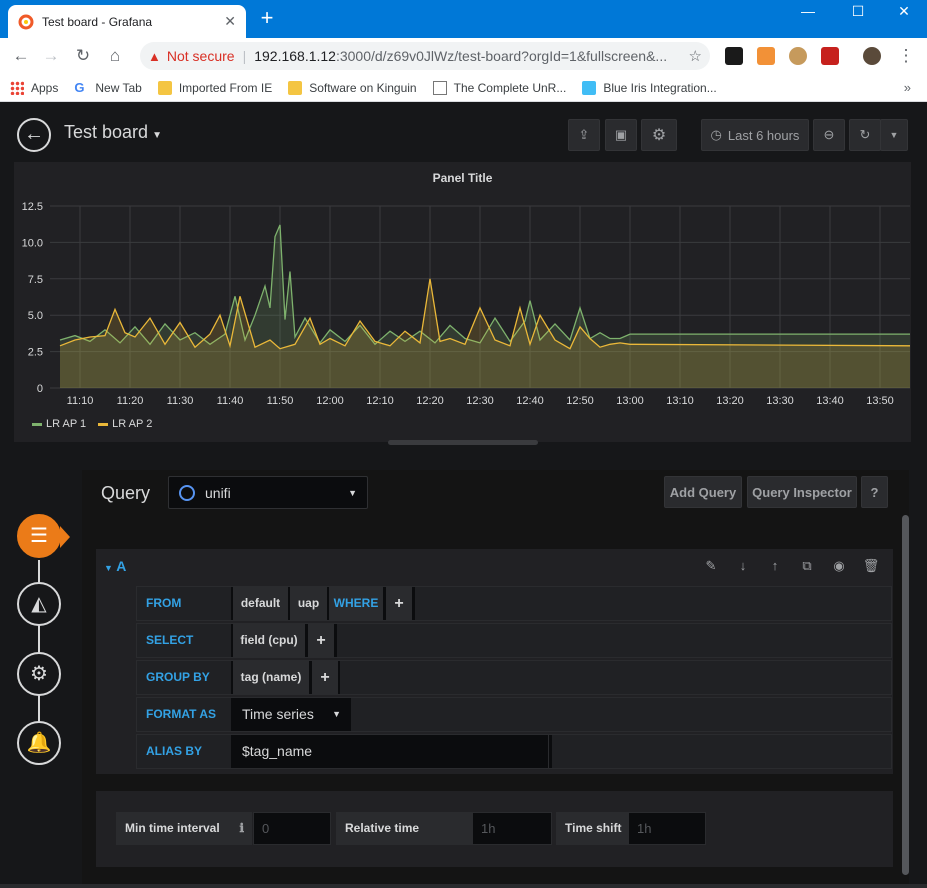  Describe the element at coordinates (113, 132) in the screenshot. I see `dashboard-title: Test board ▼` at that location.